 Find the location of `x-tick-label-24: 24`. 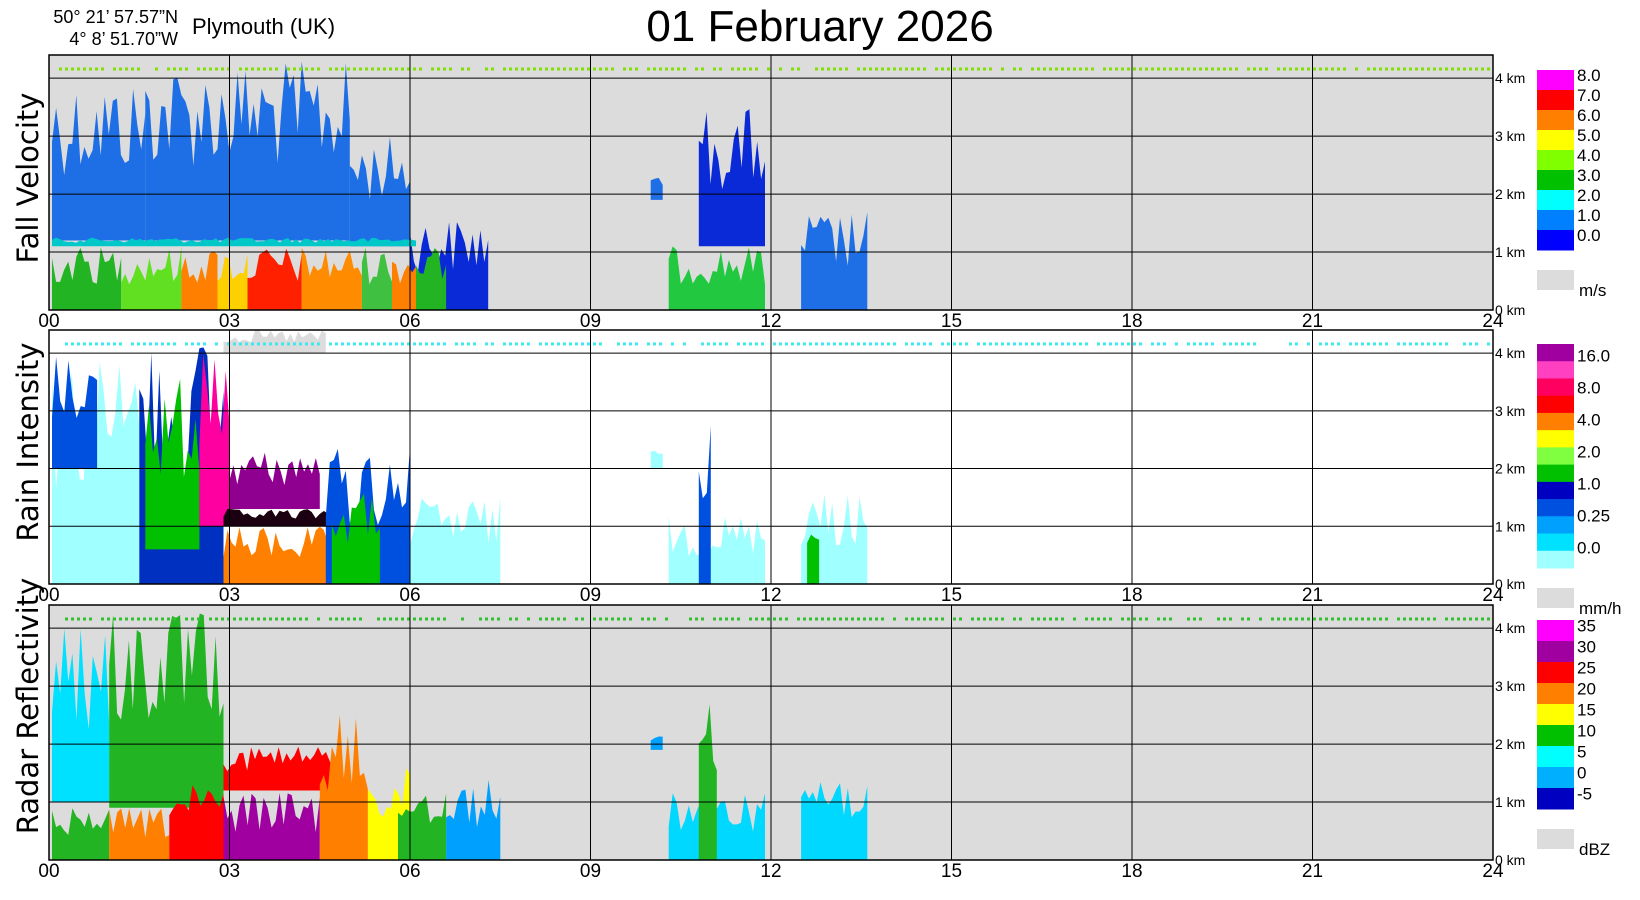

x-tick-label-24: 24 is located at coordinates (1493, 321).